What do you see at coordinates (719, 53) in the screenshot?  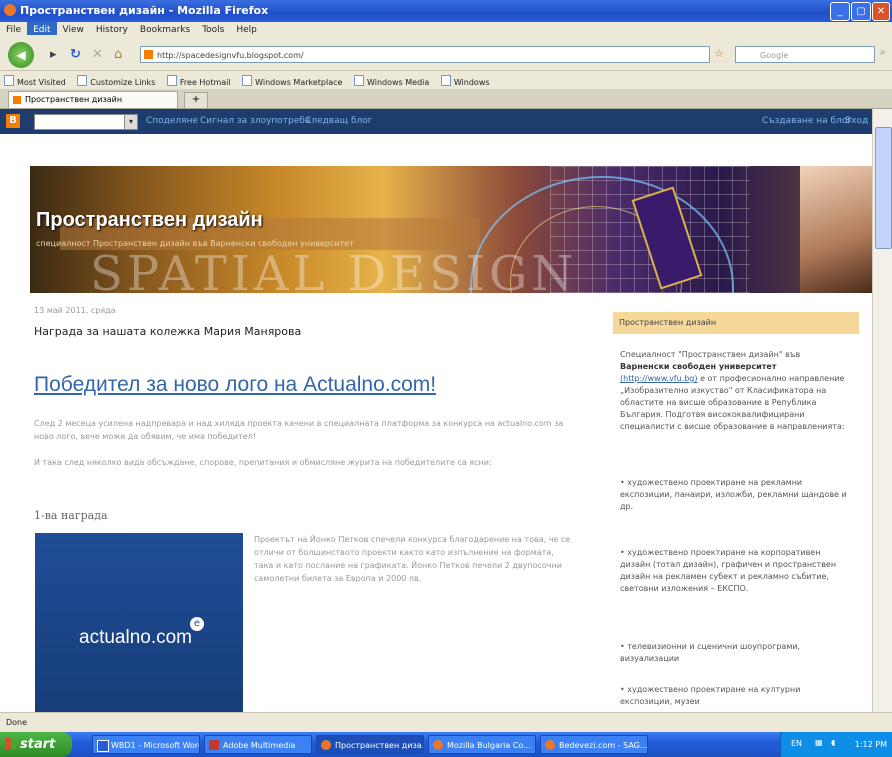 I see `bookmark-star-icon: ☆` at bounding box center [719, 53].